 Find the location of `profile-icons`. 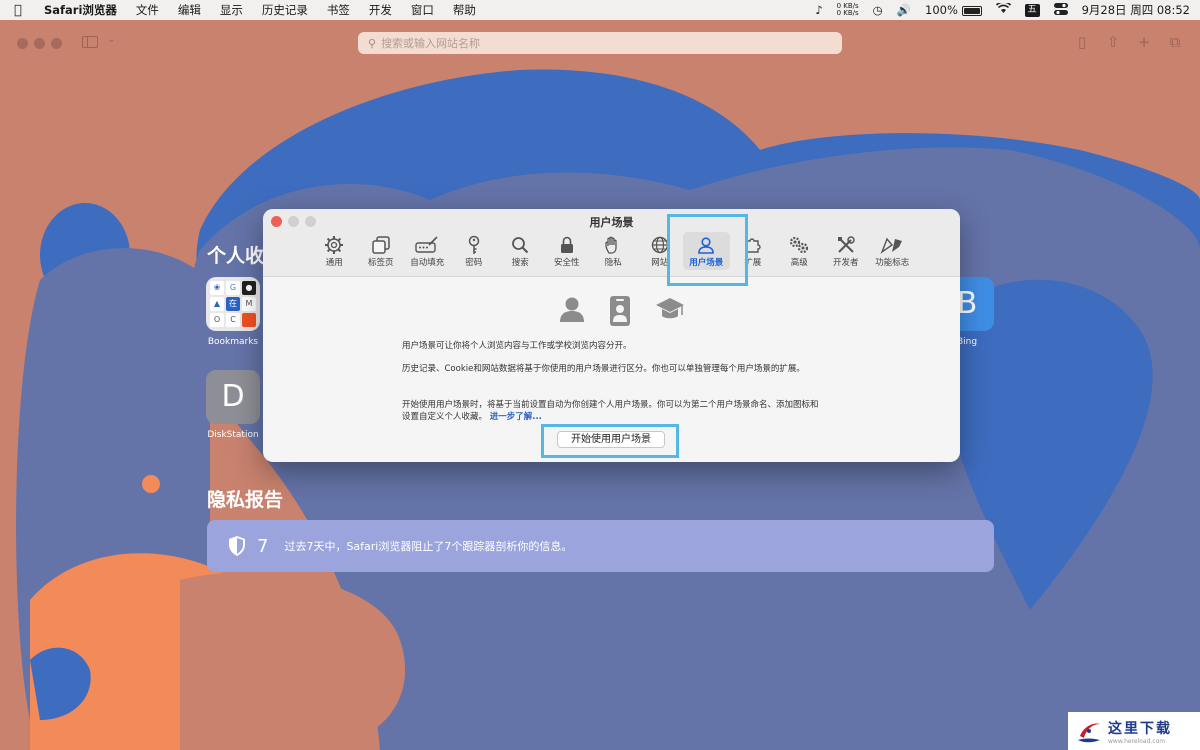

profile-icons is located at coordinates (622, 313).